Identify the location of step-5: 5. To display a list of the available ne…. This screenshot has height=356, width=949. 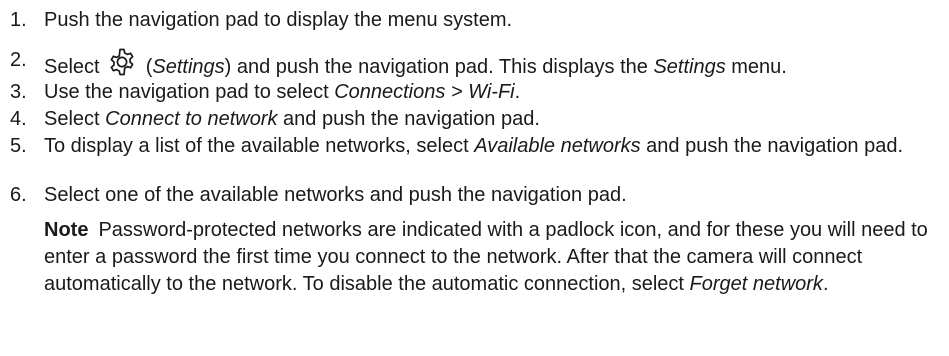
(477, 146).